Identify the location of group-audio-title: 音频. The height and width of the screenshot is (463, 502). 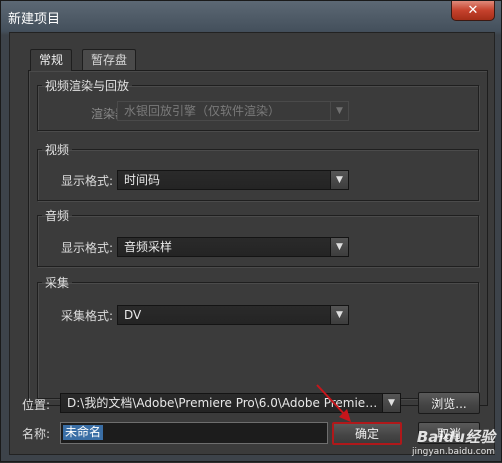
(57, 216).